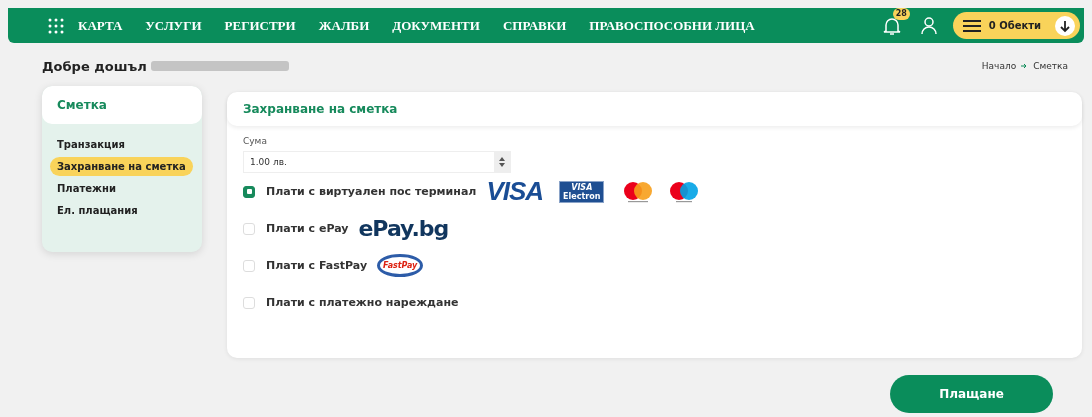  I want to click on sidebar-item: Транзакция, so click(91, 144).